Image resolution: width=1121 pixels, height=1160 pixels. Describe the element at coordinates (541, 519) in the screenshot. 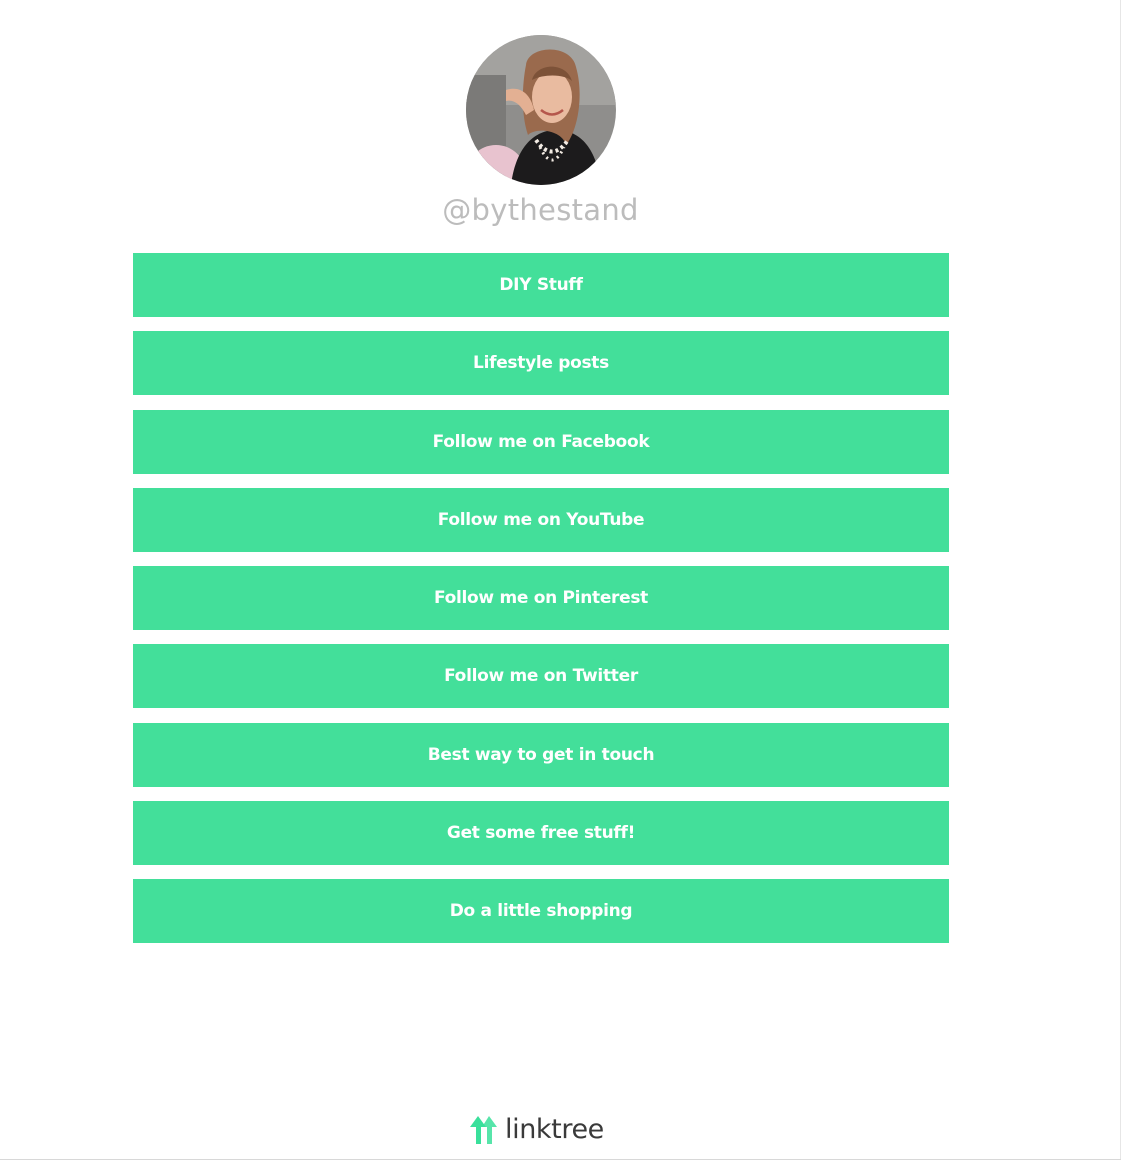

I see `link-button-youtube: Follow me on YouTube` at that location.